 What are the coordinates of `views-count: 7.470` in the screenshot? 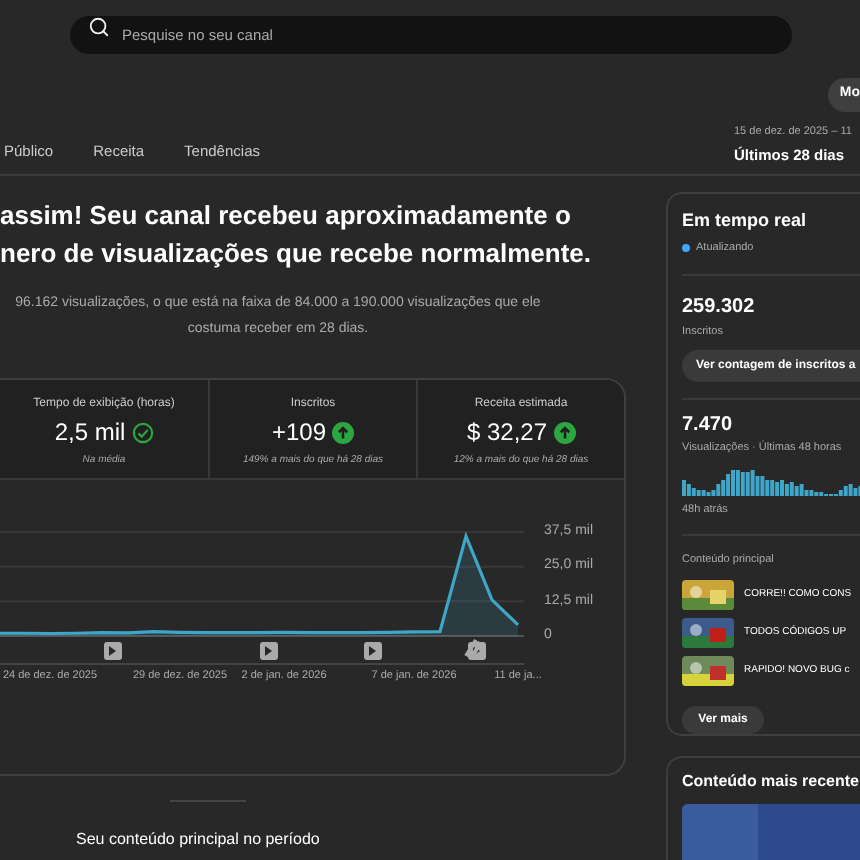 It's located at (708, 426).